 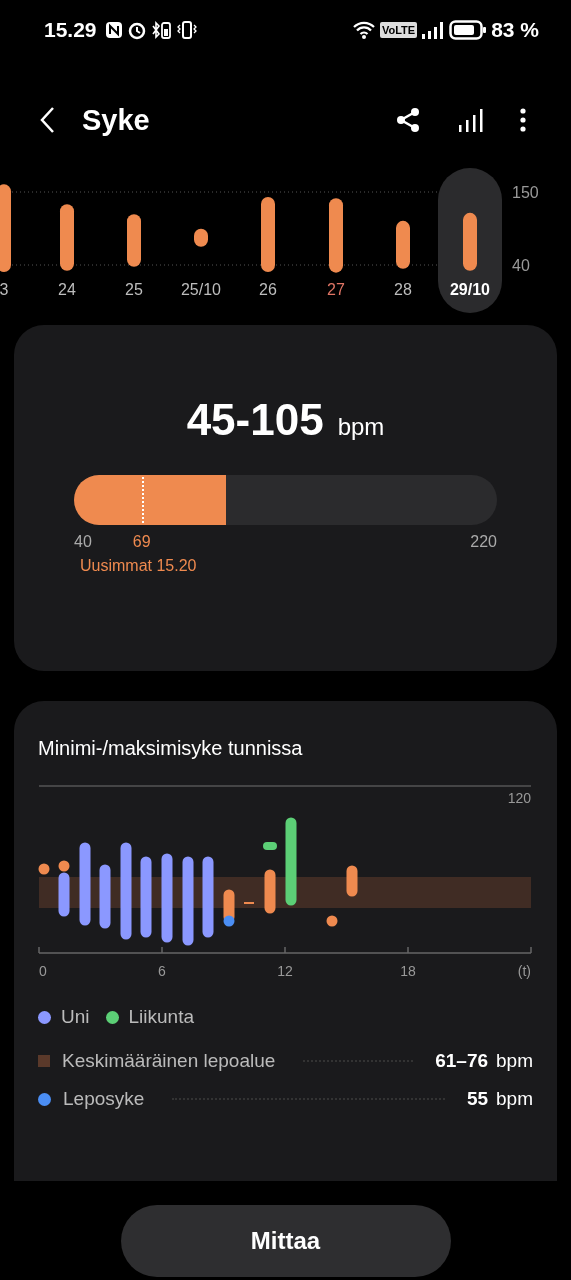 What do you see at coordinates (408, 120) in the screenshot?
I see `share-icon` at bounding box center [408, 120].